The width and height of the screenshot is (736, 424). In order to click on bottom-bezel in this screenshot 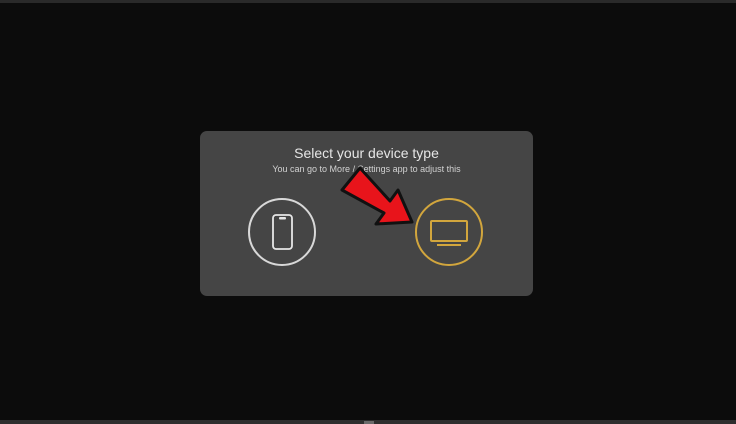, I will do `click(368, 422)`.